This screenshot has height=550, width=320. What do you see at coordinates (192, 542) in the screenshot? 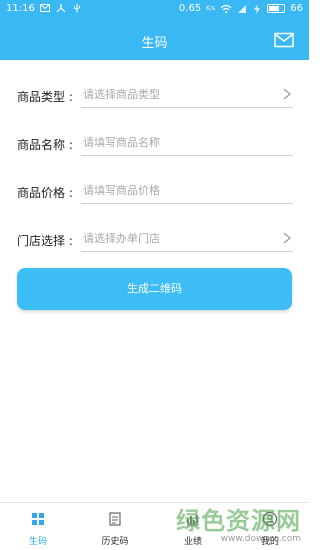
I see `tab-performance-label: 业绩` at bounding box center [192, 542].